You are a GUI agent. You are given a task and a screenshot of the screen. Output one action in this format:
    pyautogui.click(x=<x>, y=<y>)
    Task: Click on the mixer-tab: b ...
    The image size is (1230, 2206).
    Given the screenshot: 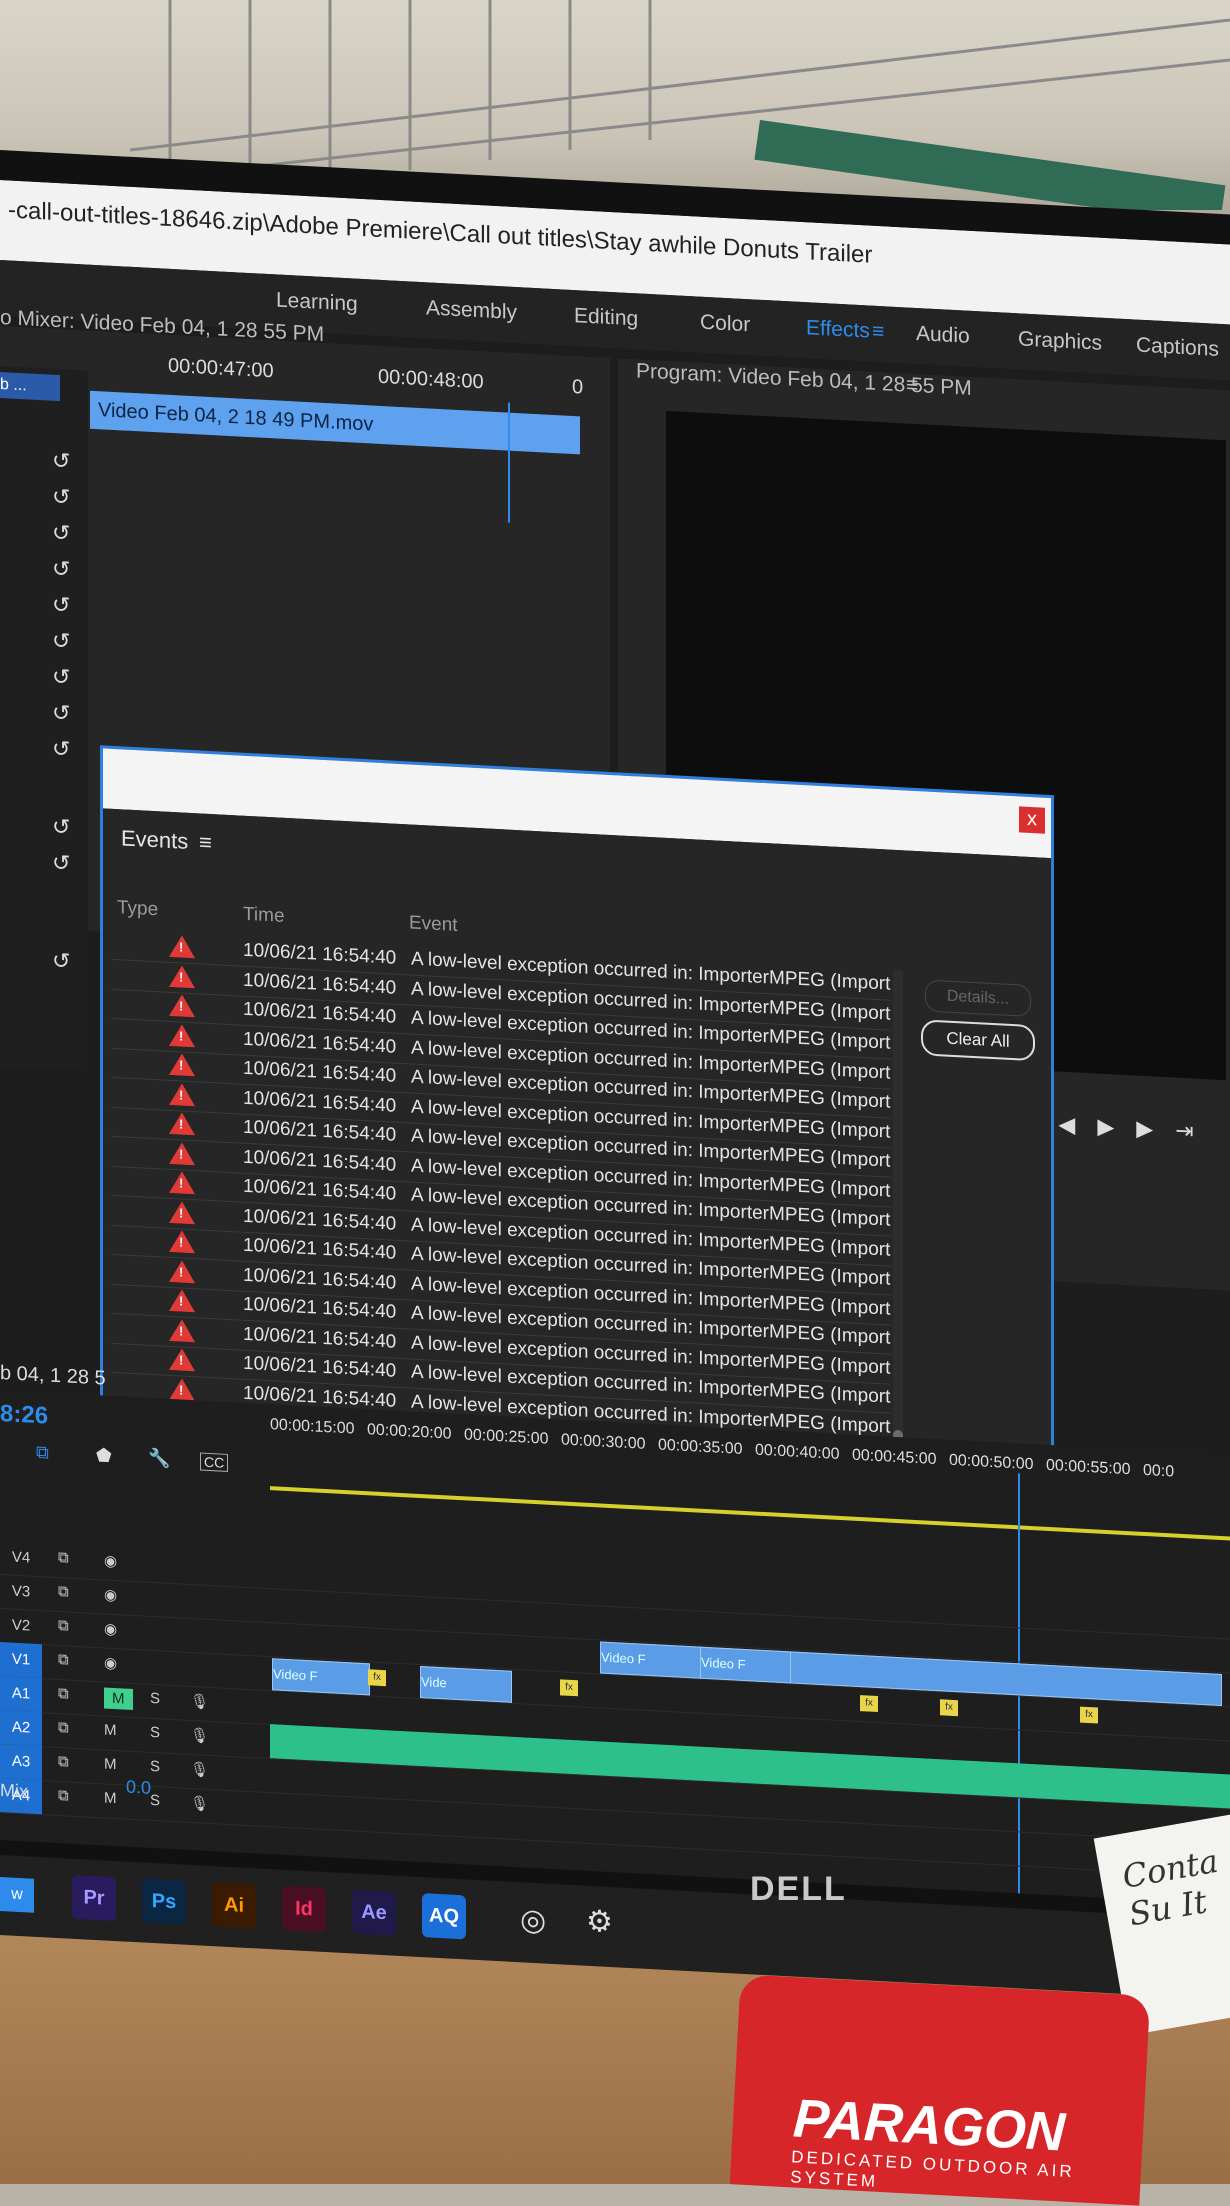 What is the action you would take?
    pyautogui.click(x=30, y=387)
    